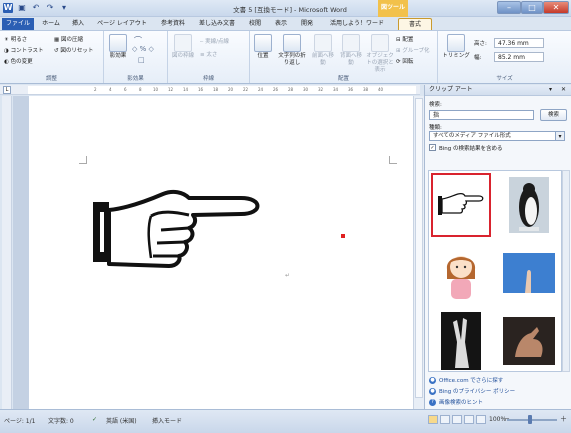 Image resolution: width=571 pixels, height=433 pixels. Describe the element at coordinates (263, 47) in the screenshot. I see `position-button: 位置` at that location.